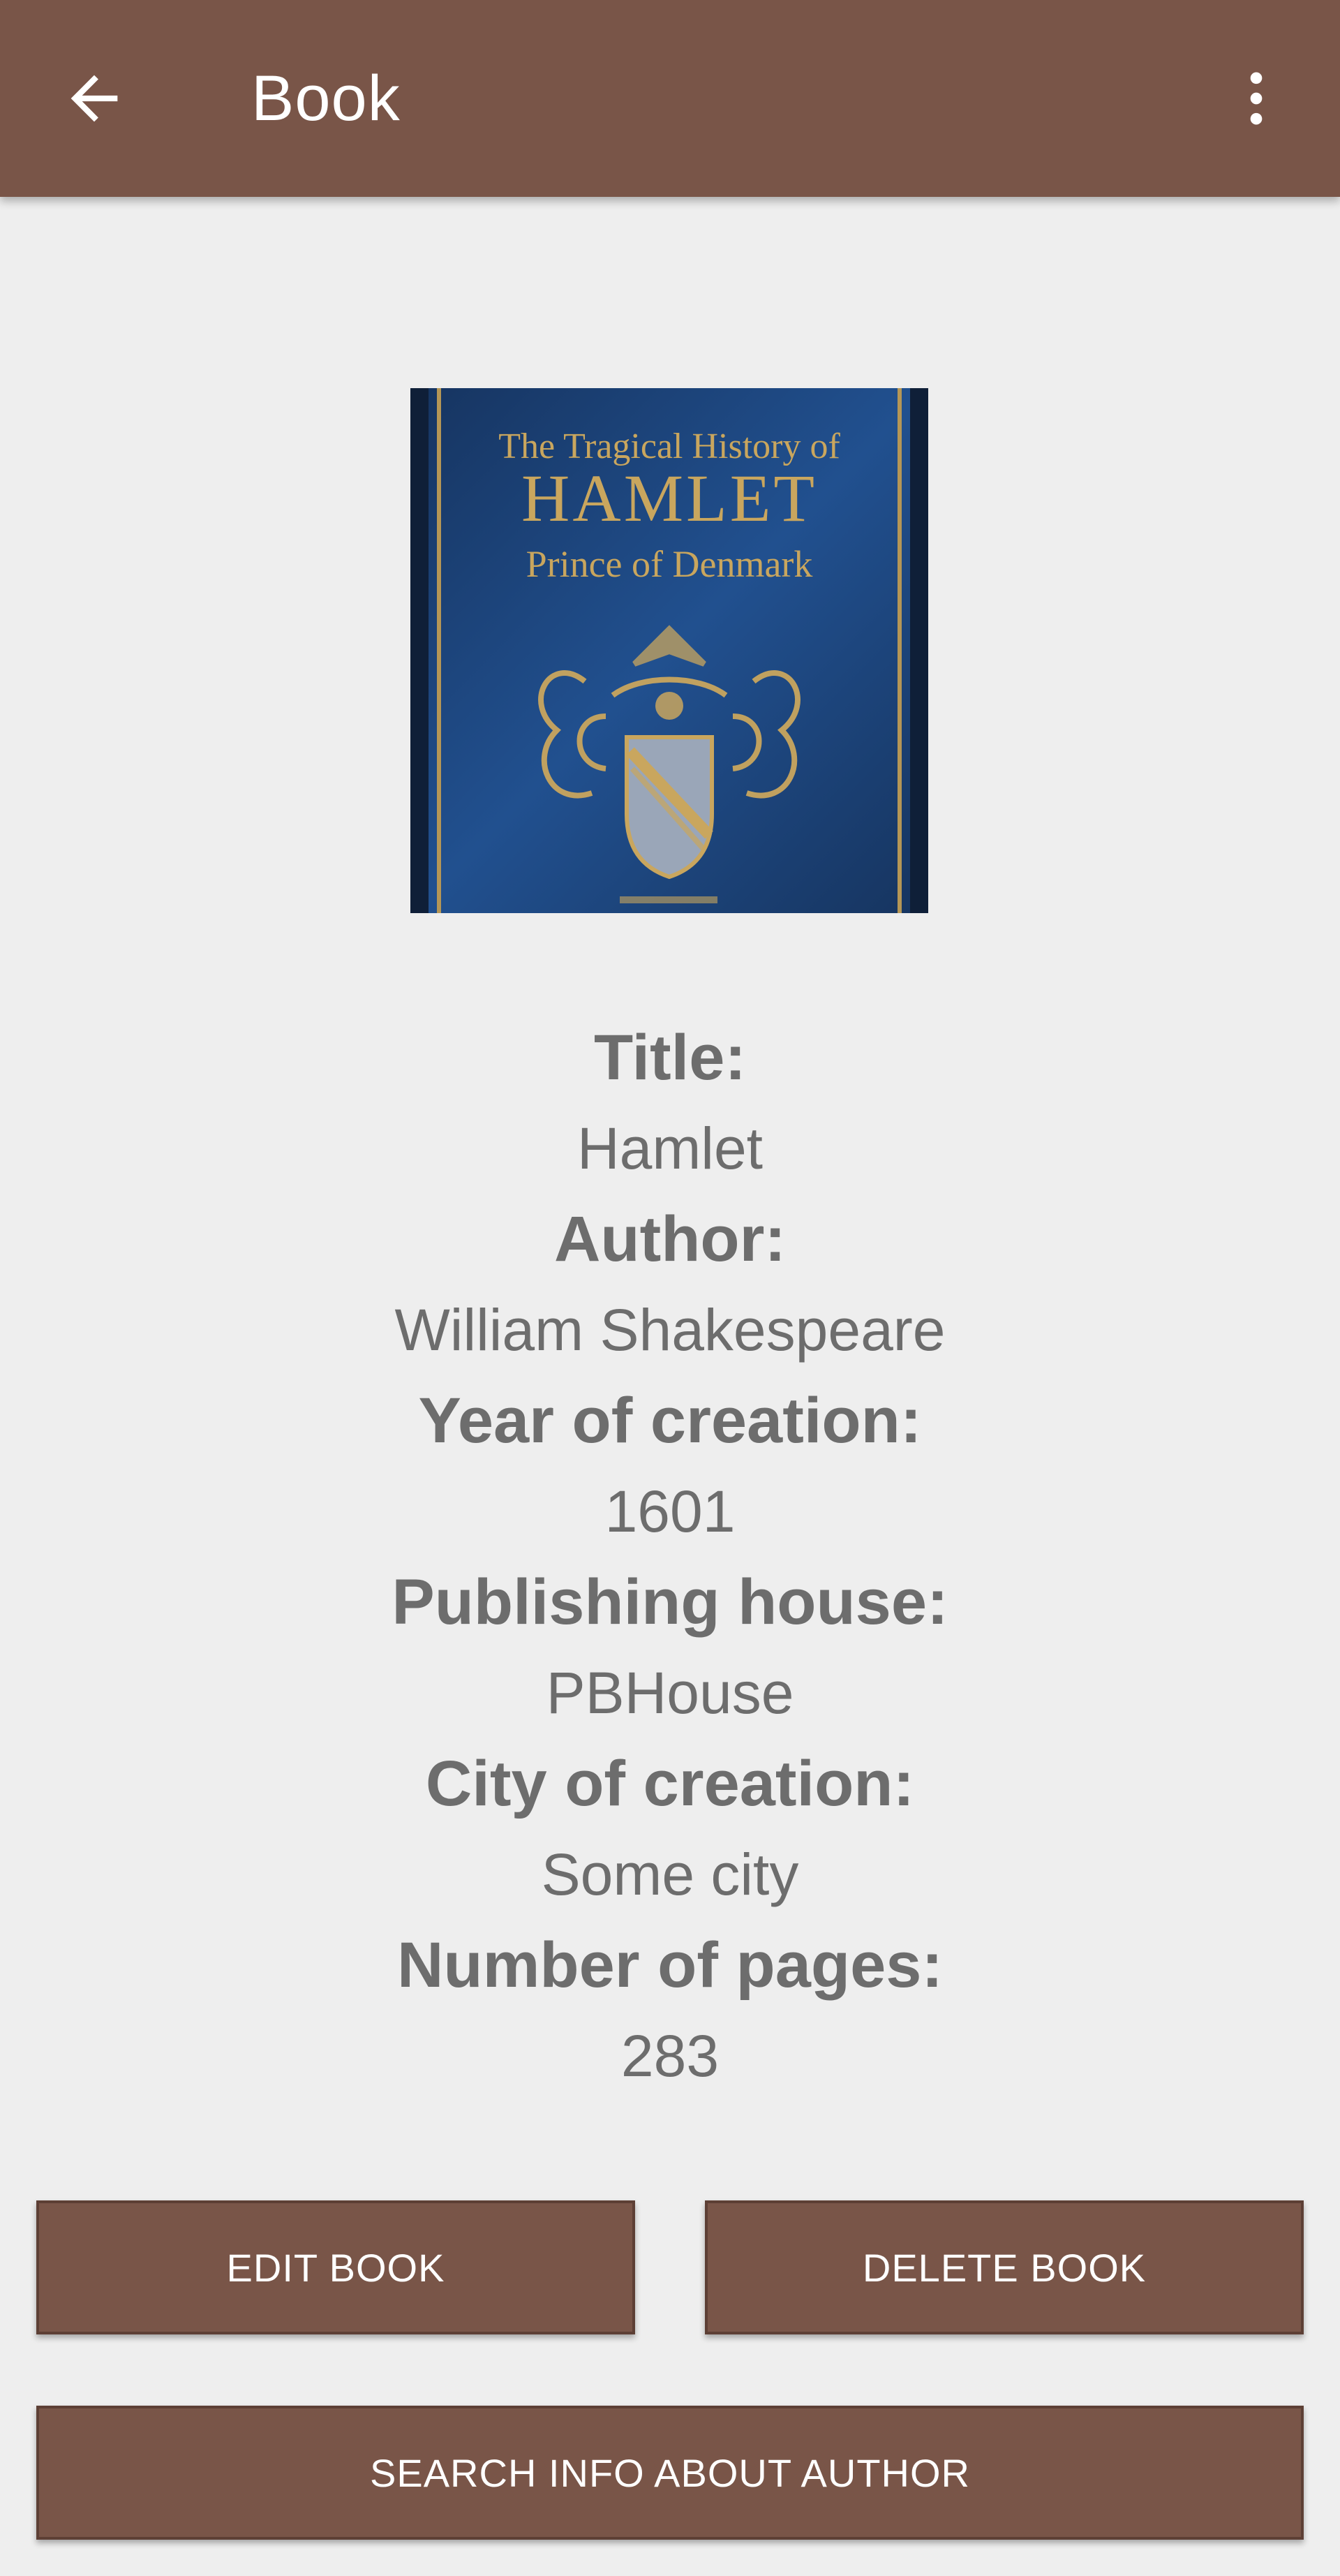 Image resolution: width=1340 pixels, height=2576 pixels. What do you see at coordinates (669, 498) in the screenshot?
I see `cover-line-2: HAMLET` at bounding box center [669, 498].